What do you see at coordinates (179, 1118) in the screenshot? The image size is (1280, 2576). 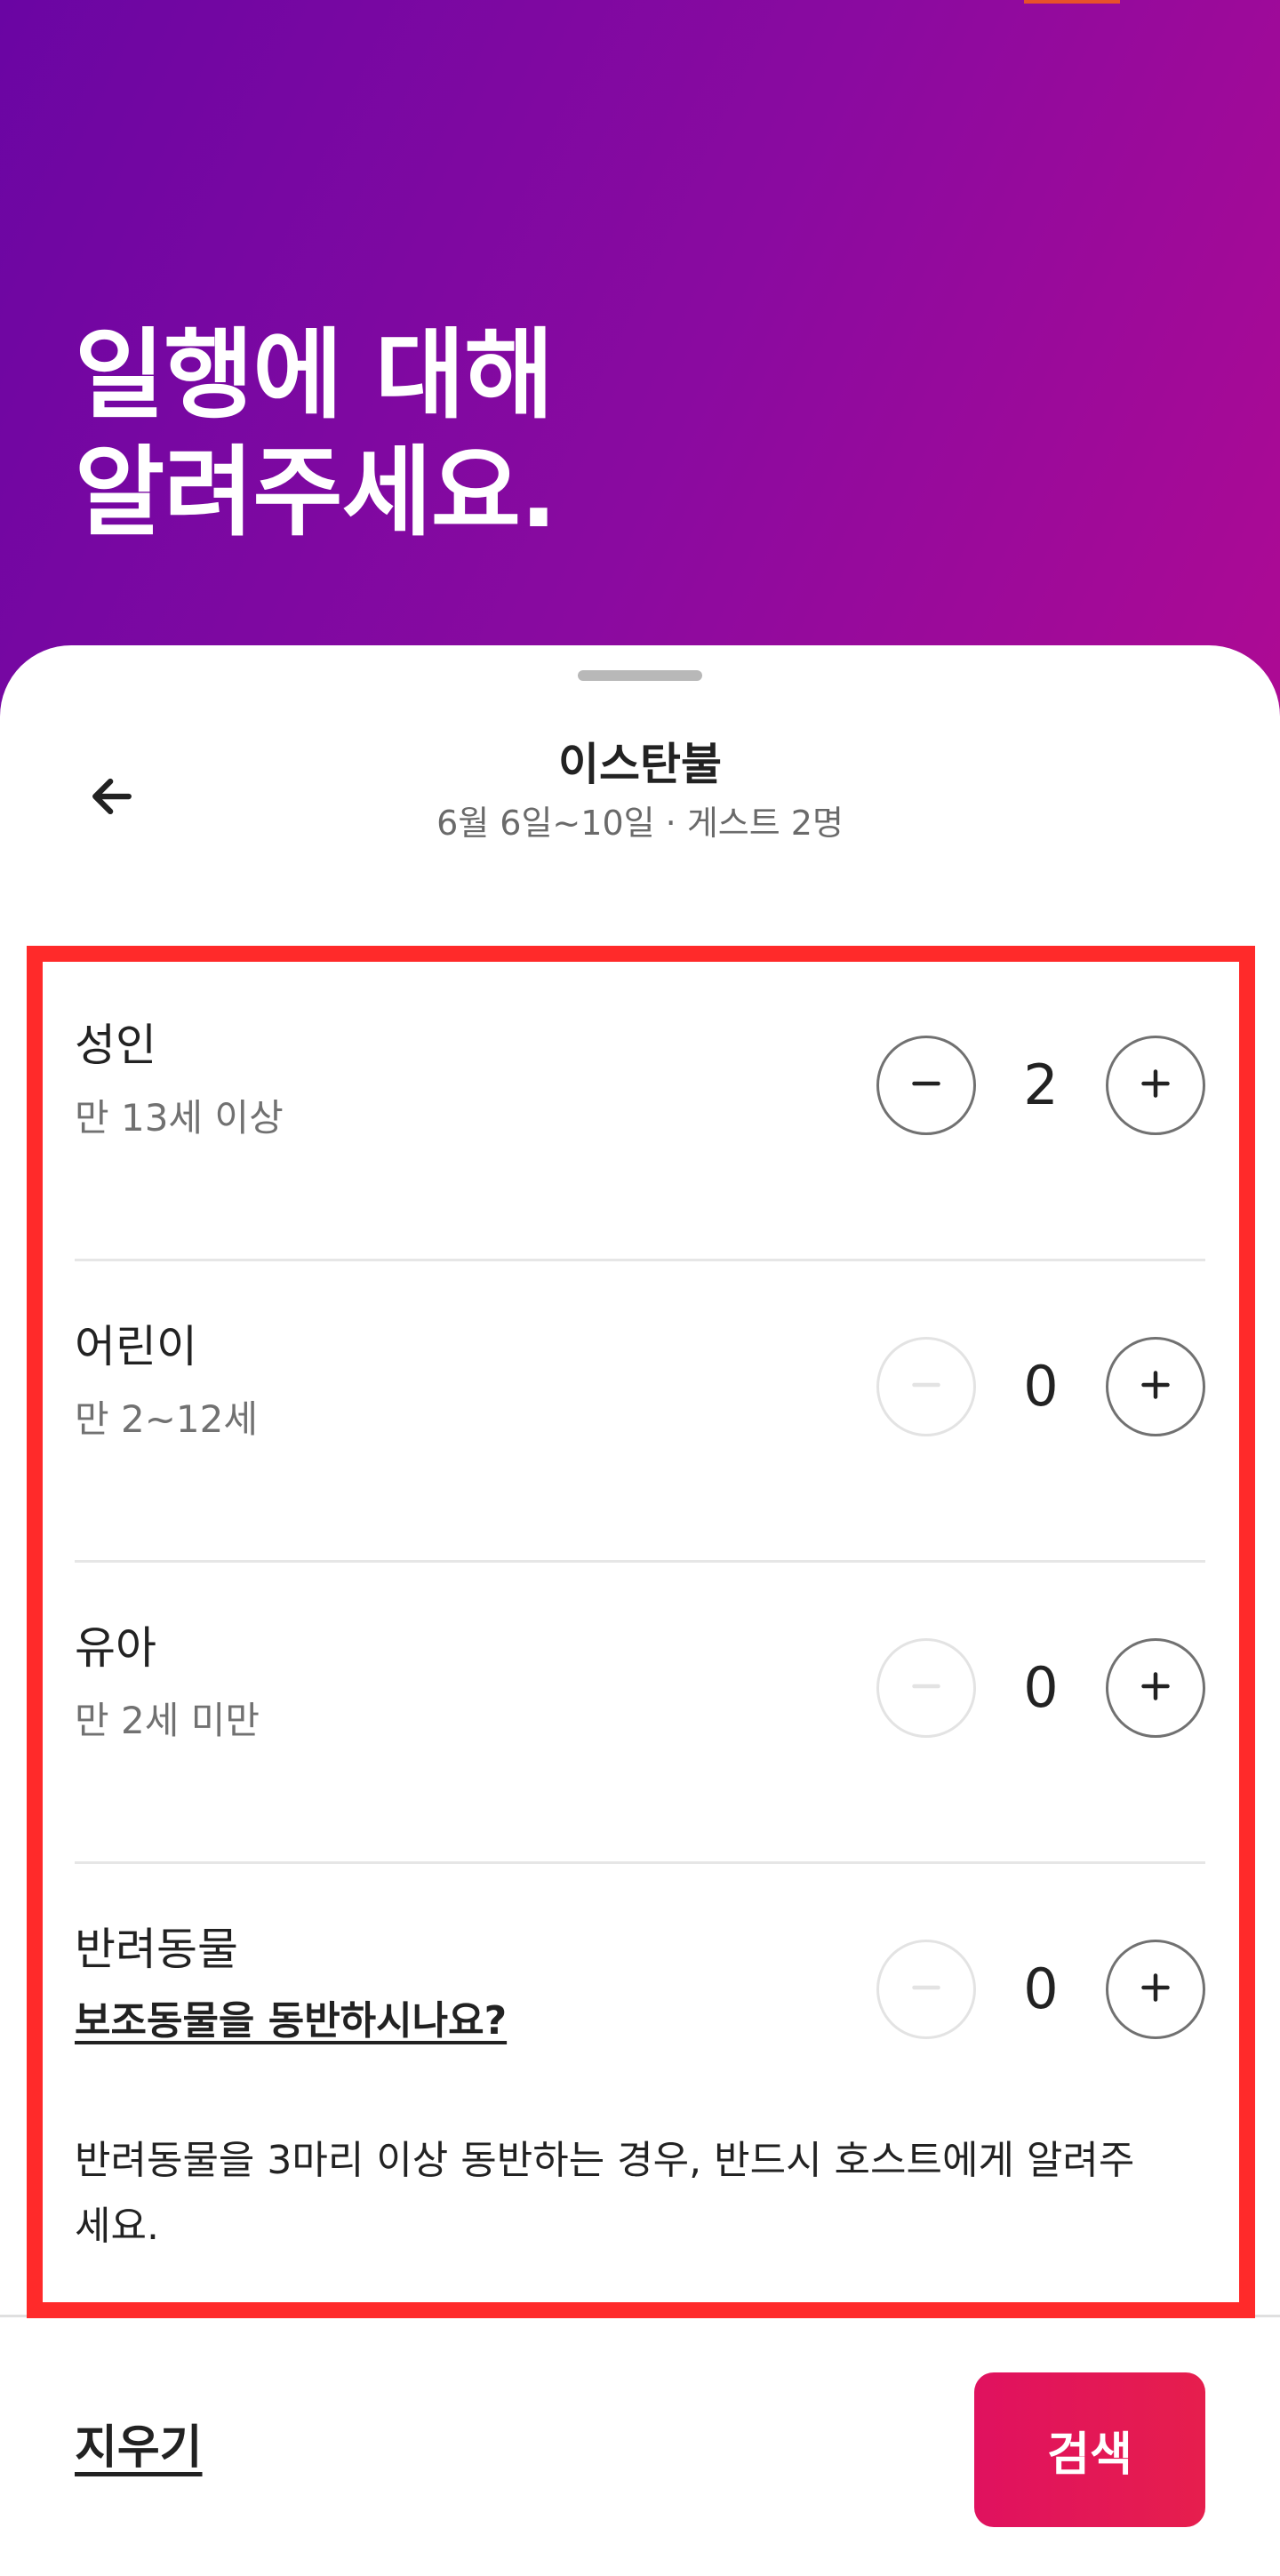 I see `guest-age-range: 만 13세 이상` at bounding box center [179, 1118].